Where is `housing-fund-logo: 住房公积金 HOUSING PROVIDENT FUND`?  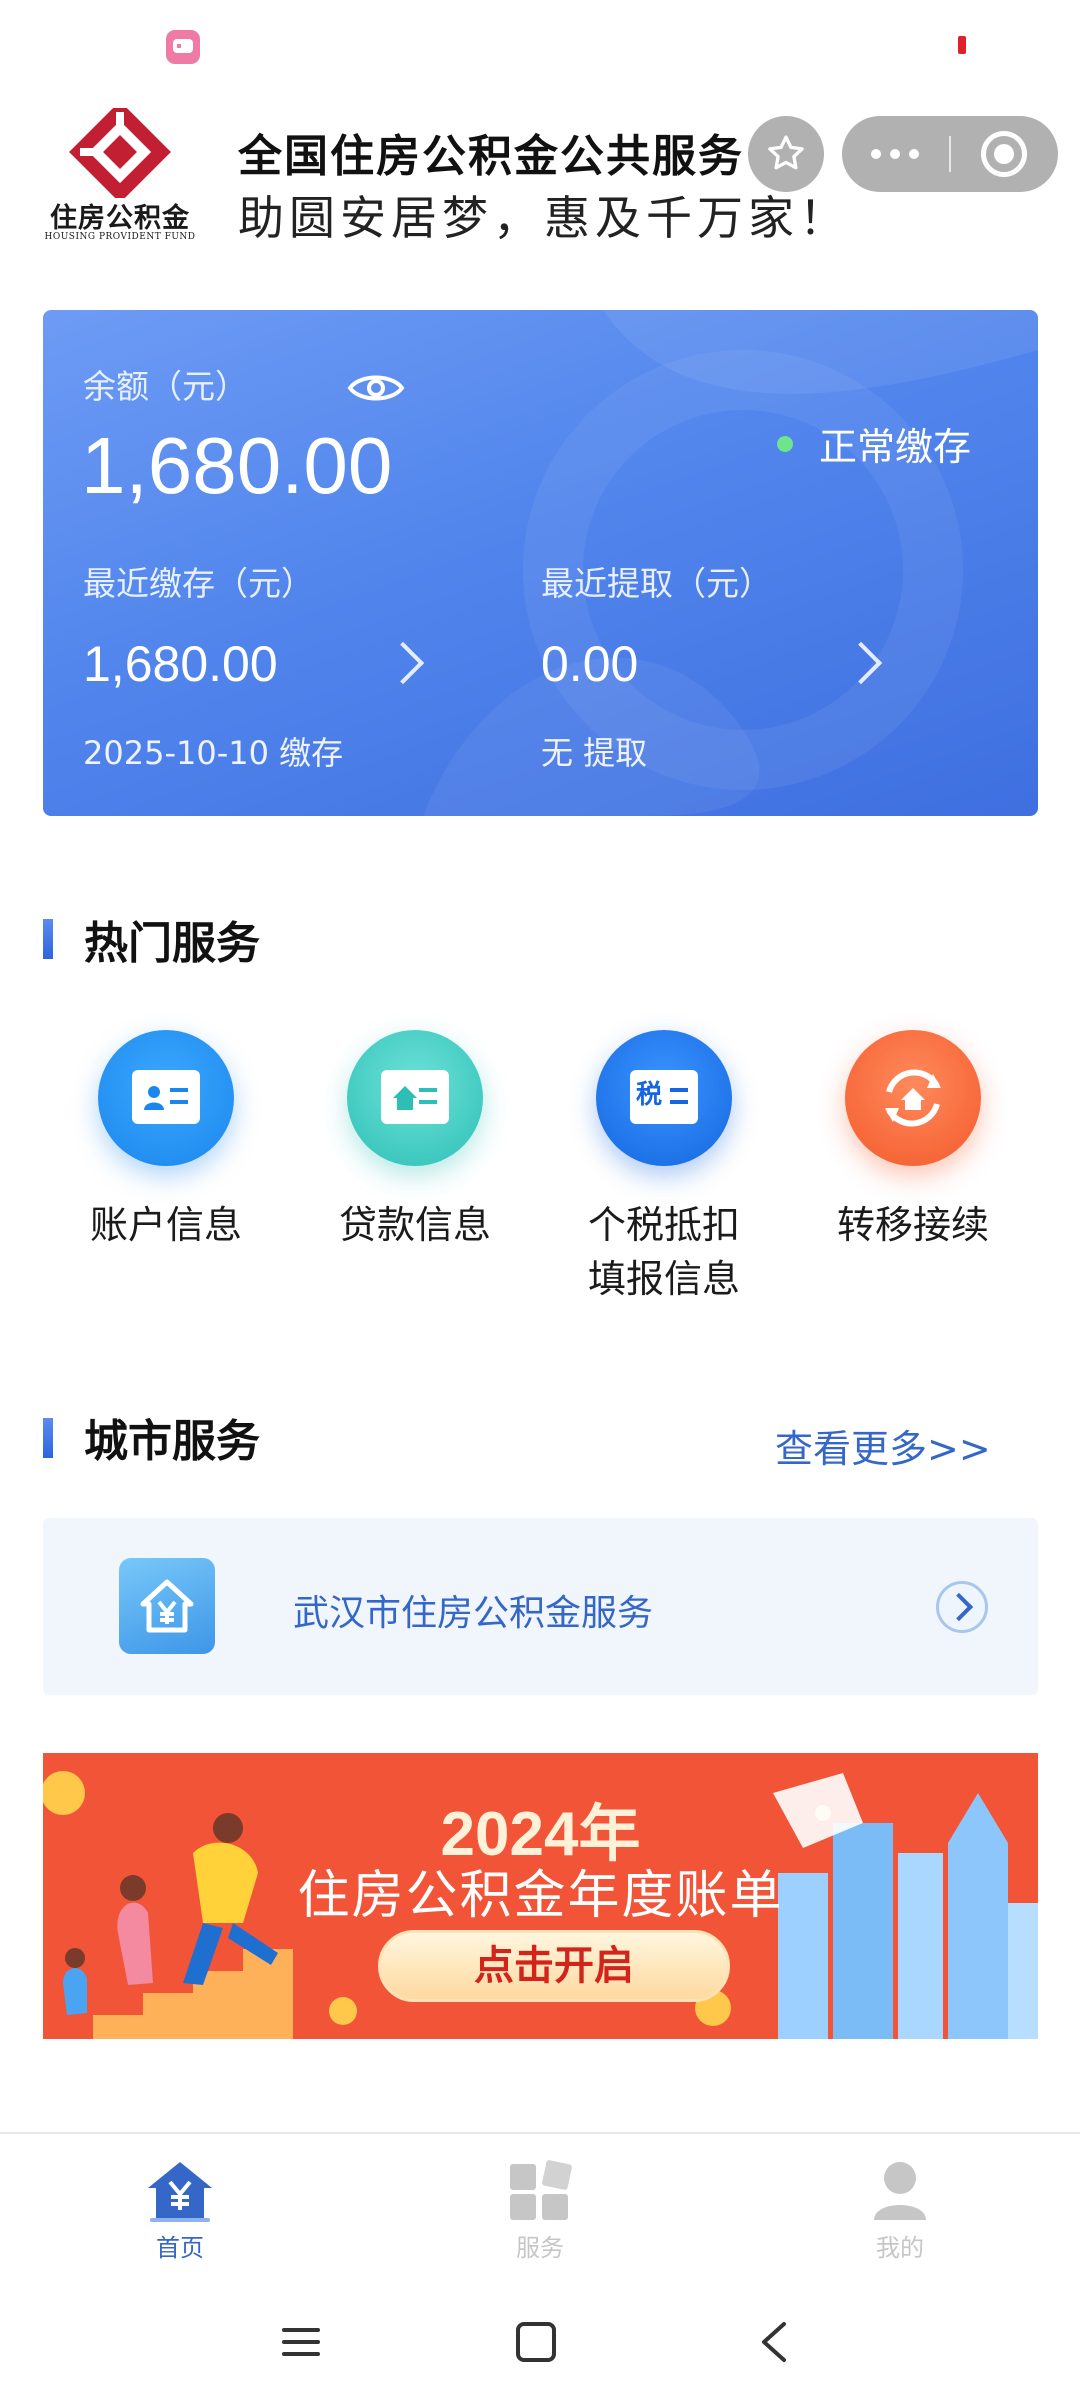
housing-fund-logo: 住房公积金 HOUSING PROVIDENT FUND is located at coordinates (120, 171).